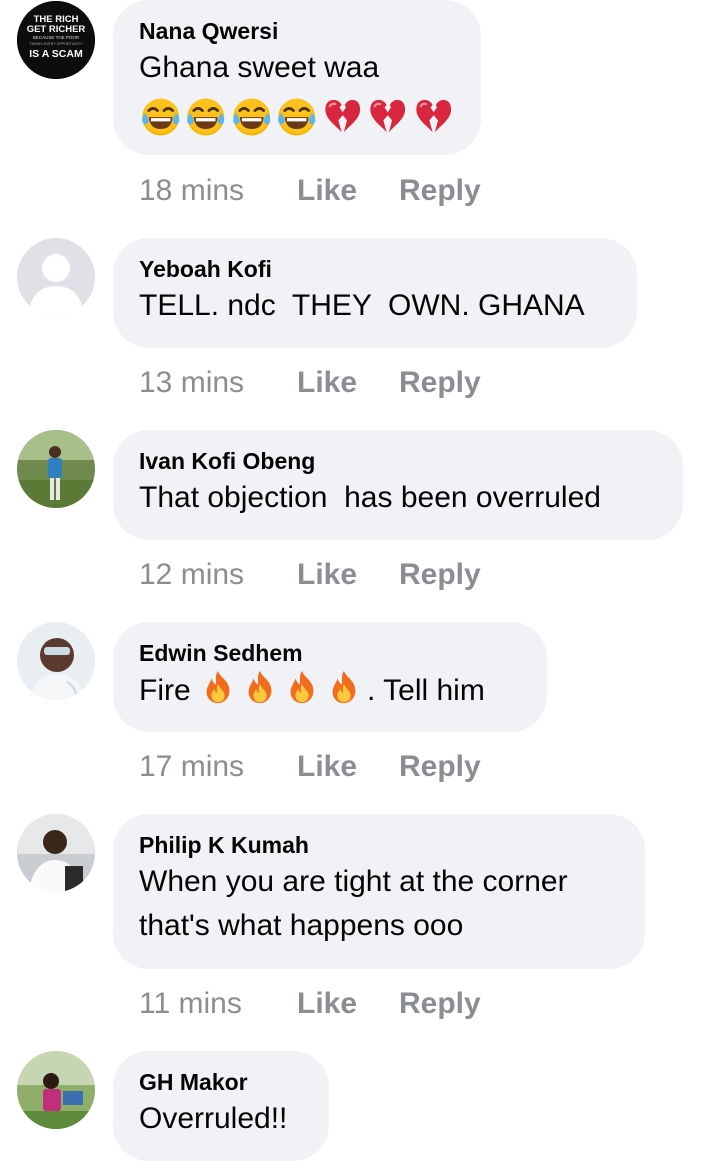 The width and height of the screenshot is (720, 1169). What do you see at coordinates (330, 653) in the screenshot?
I see `comment-author: Edwin Sedhem` at bounding box center [330, 653].